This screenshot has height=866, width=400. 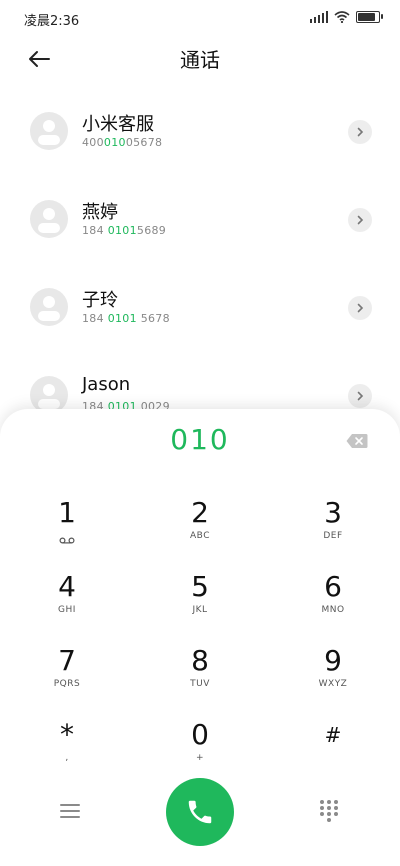 I want to click on key-2: 2 ABC, so click(x=200, y=527).